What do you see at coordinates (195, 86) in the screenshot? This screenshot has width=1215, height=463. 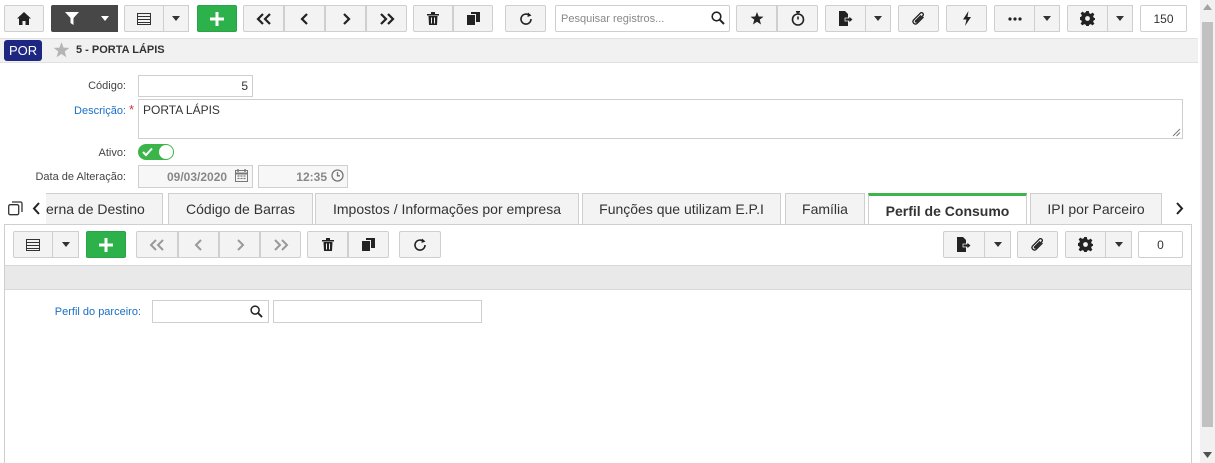 I see `codigo-field: 5` at bounding box center [195, 86].